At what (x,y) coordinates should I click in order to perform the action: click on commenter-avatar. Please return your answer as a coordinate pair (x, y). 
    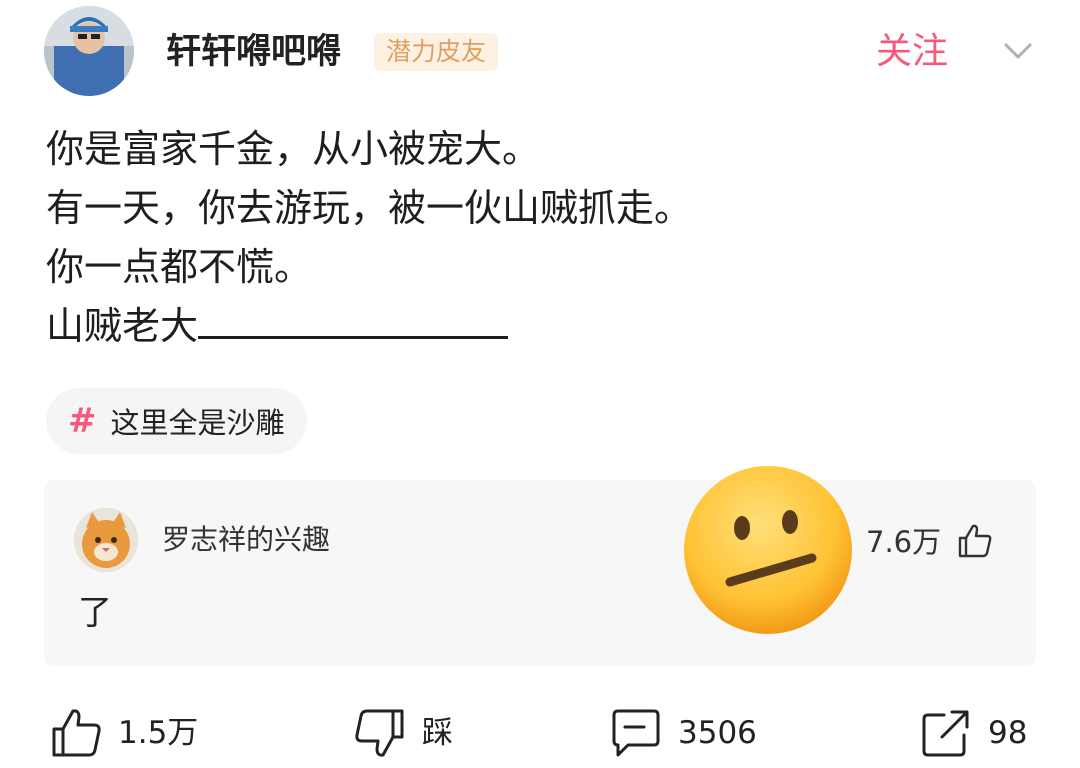
    Looking at the image, I should click on (106, 540).